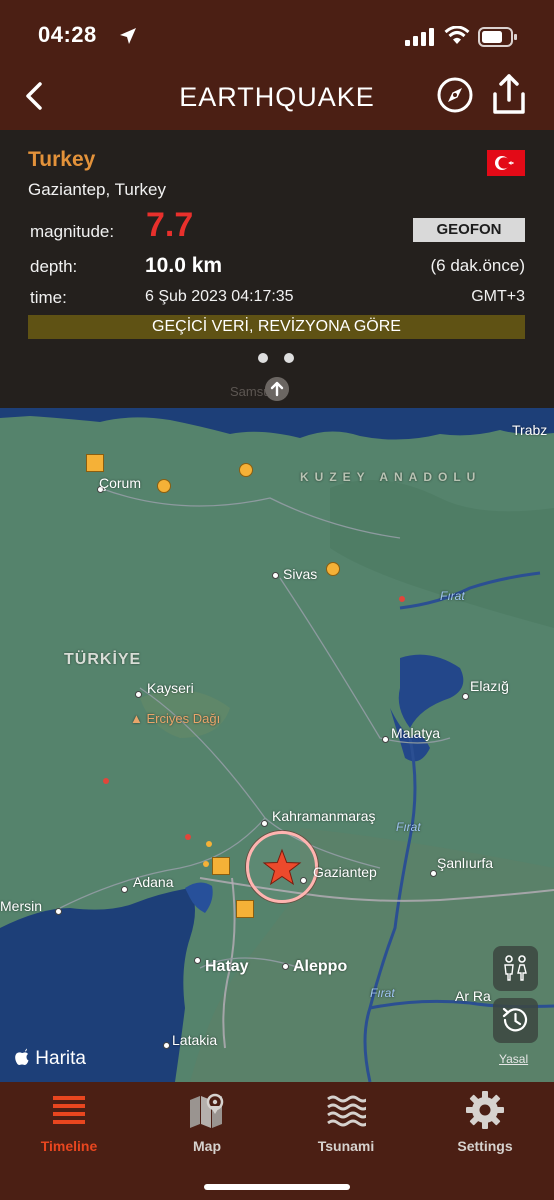 The height and width of the screenshot is (1200, 554). I want to click on map-label-adana: Adana, so click(153, 882).